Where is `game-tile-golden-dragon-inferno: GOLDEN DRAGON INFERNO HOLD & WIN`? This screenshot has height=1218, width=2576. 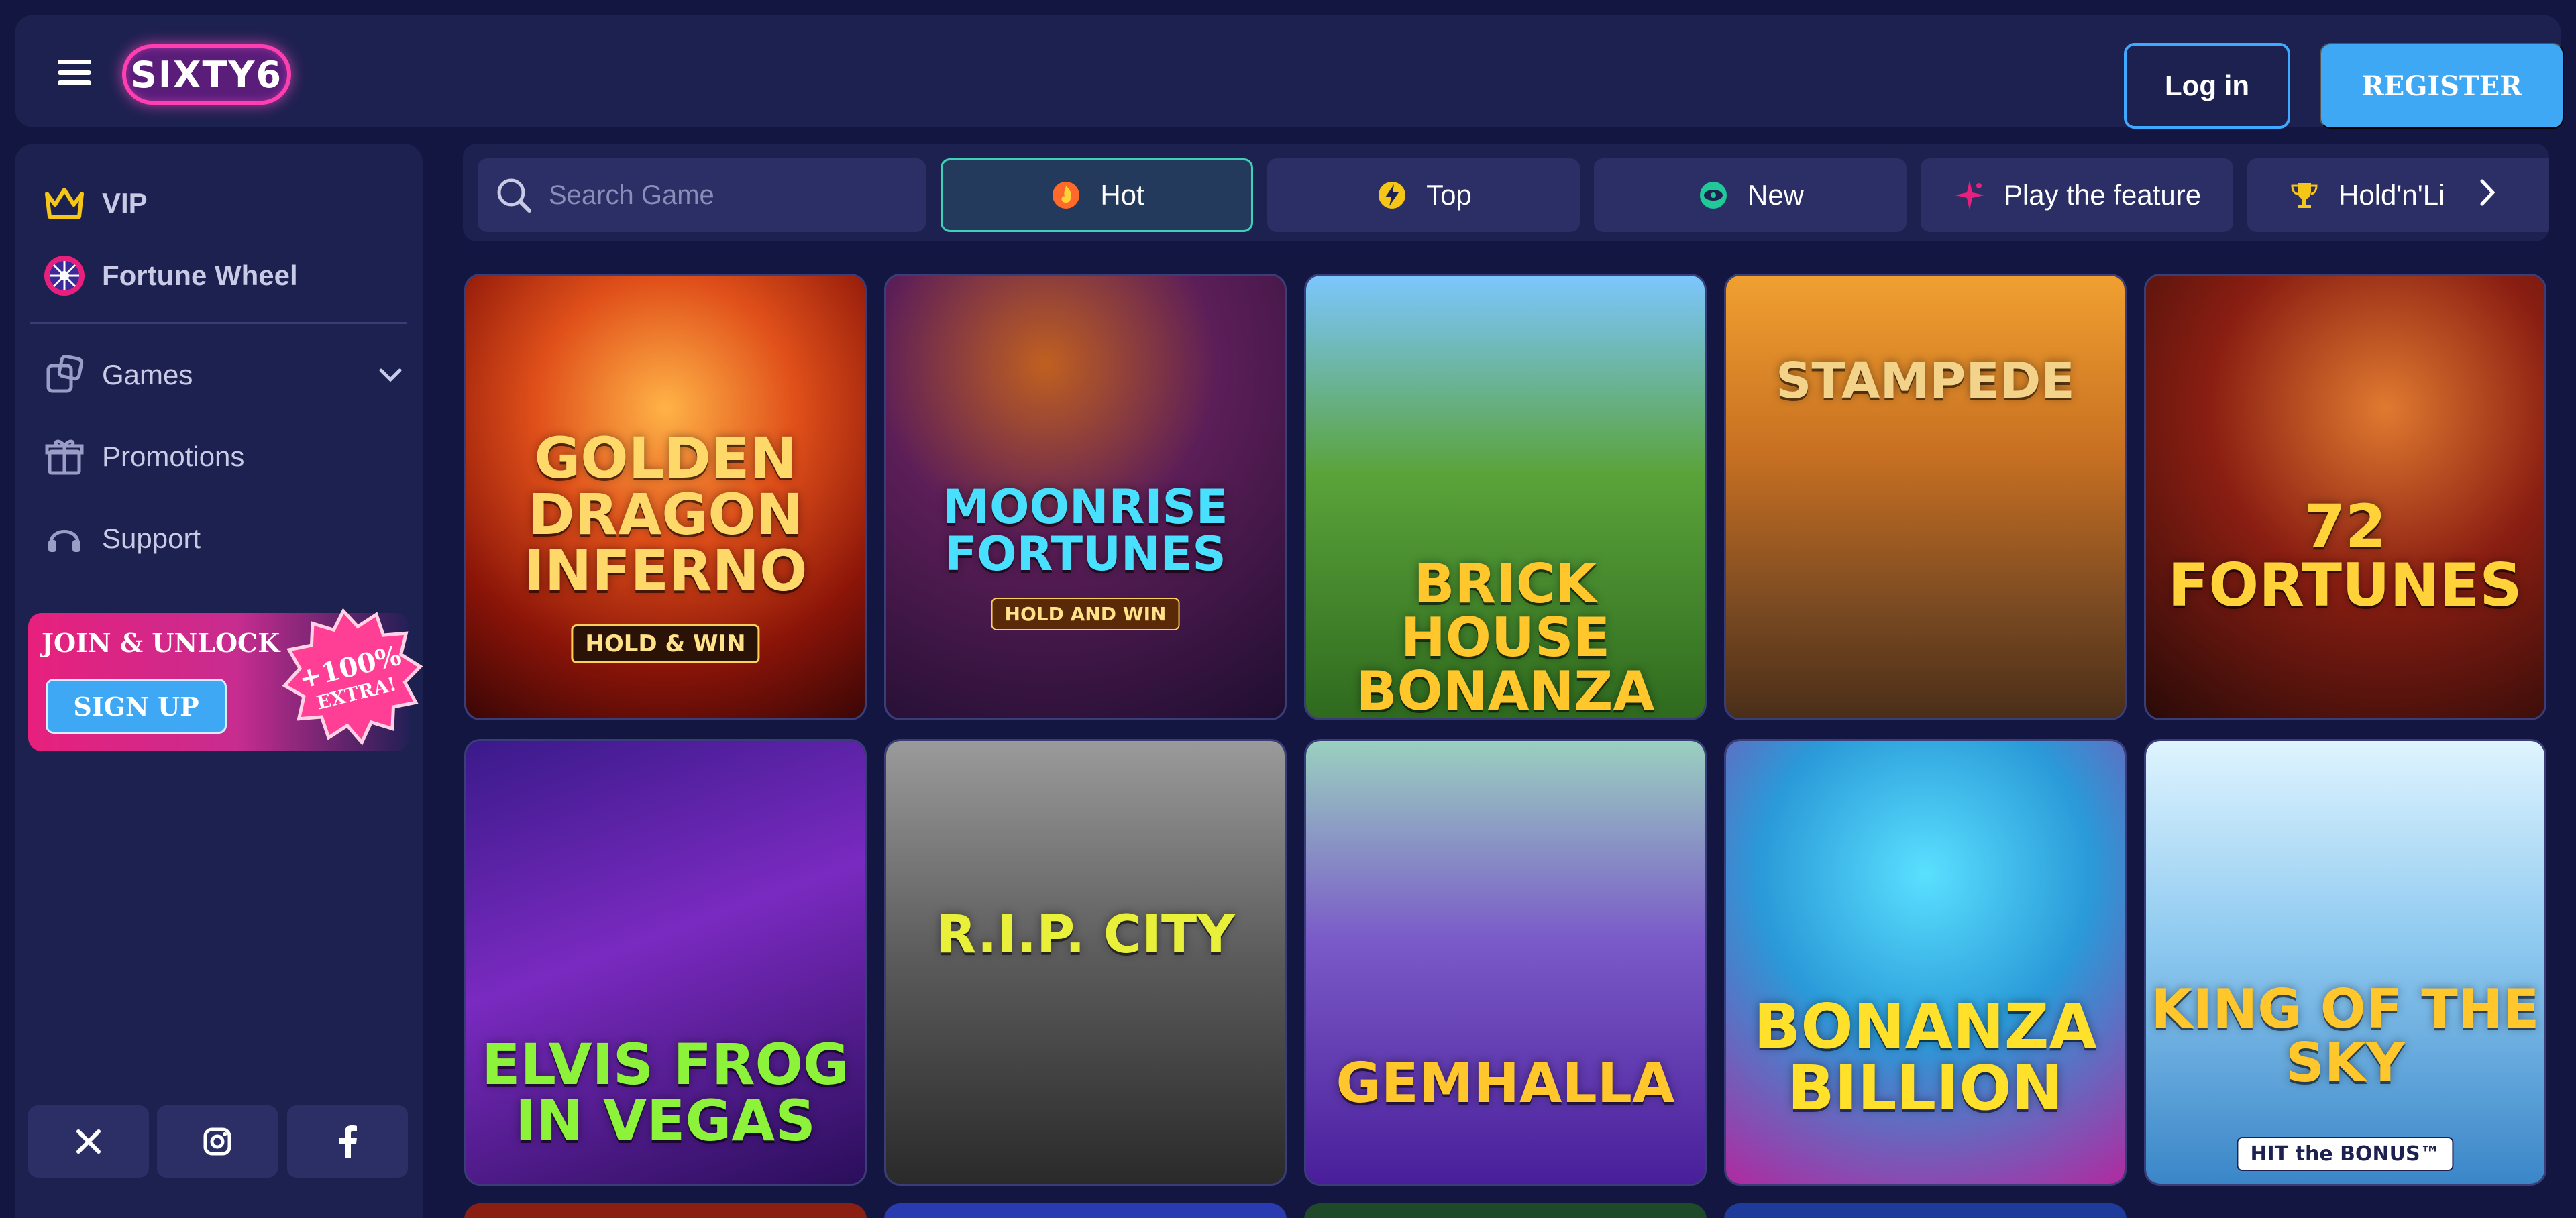
game-tile-golden-dragon-inferno: GOLDEN DRAGON INFERNO HOLD & WIN is located at coordinates (665, 497).